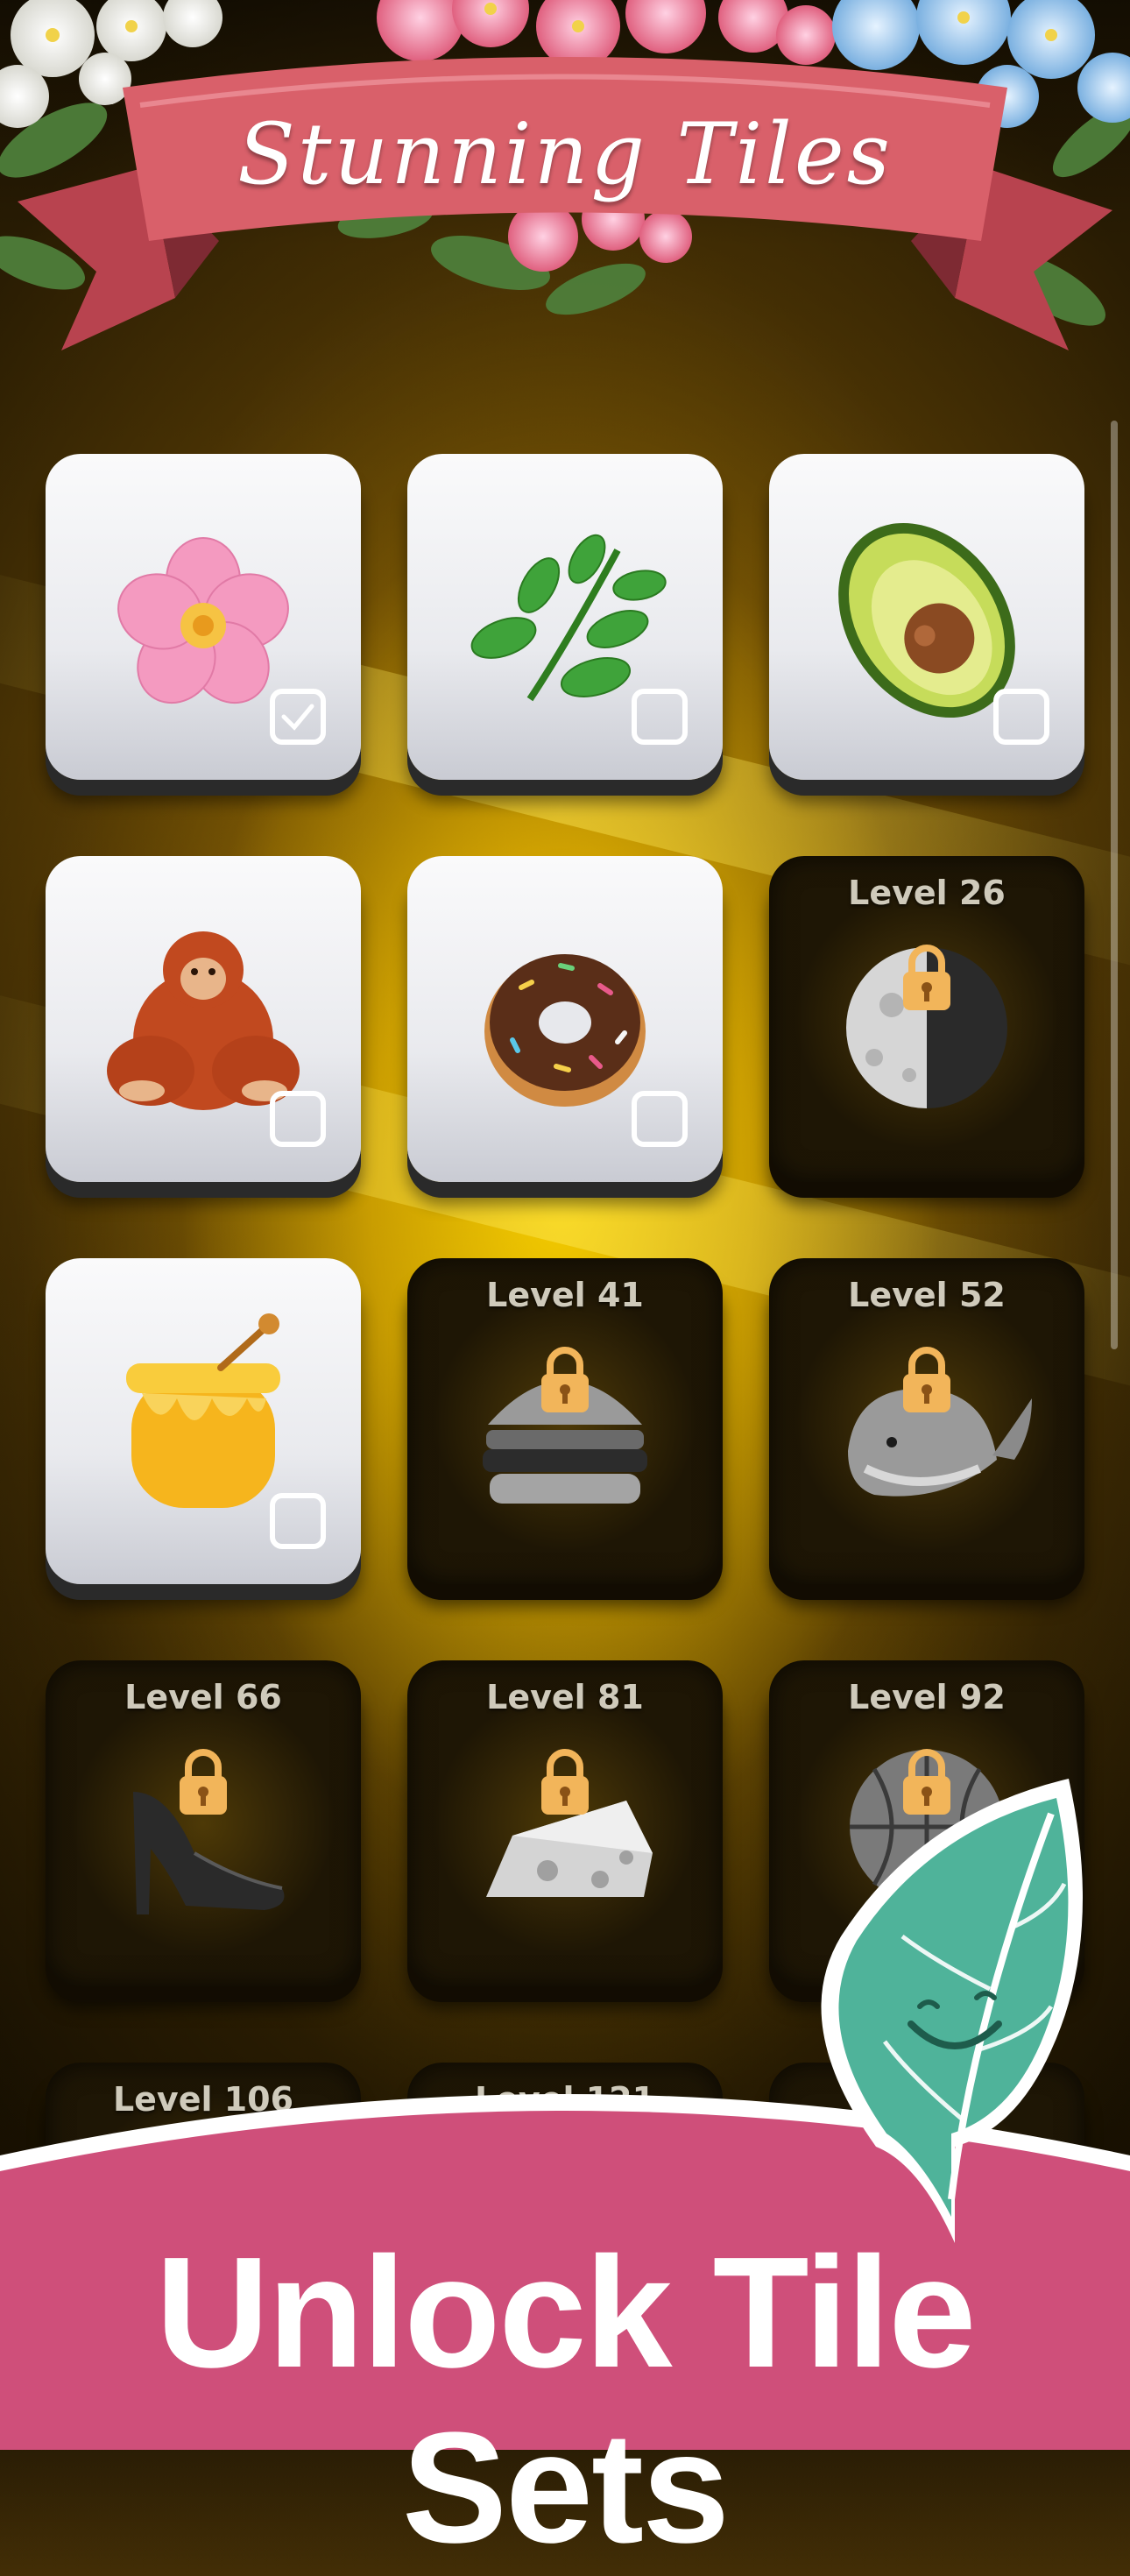 This screenshot has width=1130, height=2576. I want to click on tile-set-avocado, so click(926, 617).